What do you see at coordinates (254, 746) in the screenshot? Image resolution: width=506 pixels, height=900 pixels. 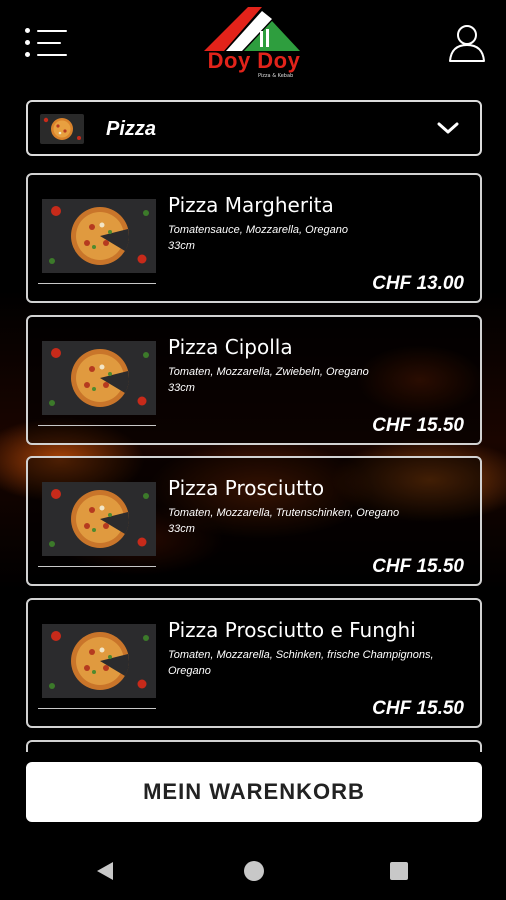 I see `product-card-partial` at bounding box center [254, 746].